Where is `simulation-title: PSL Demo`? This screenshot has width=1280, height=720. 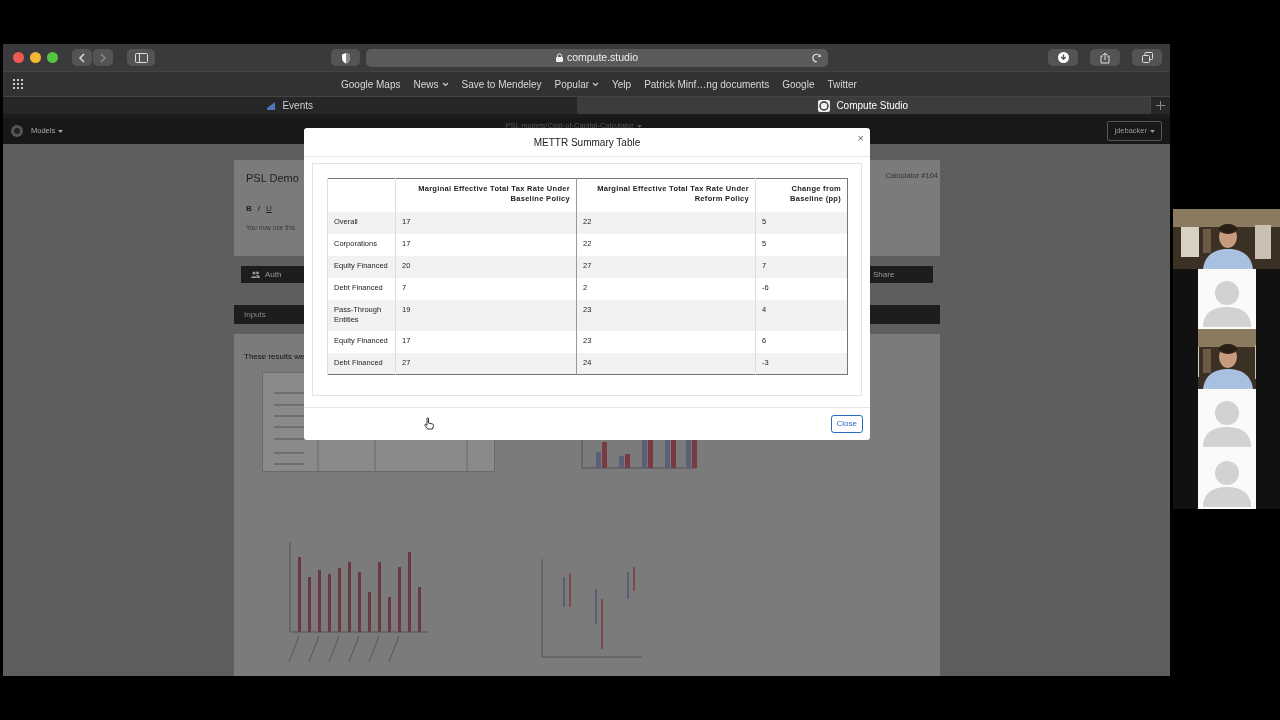 simulation-title: PSL Demo is located at coordinates (272, 178).